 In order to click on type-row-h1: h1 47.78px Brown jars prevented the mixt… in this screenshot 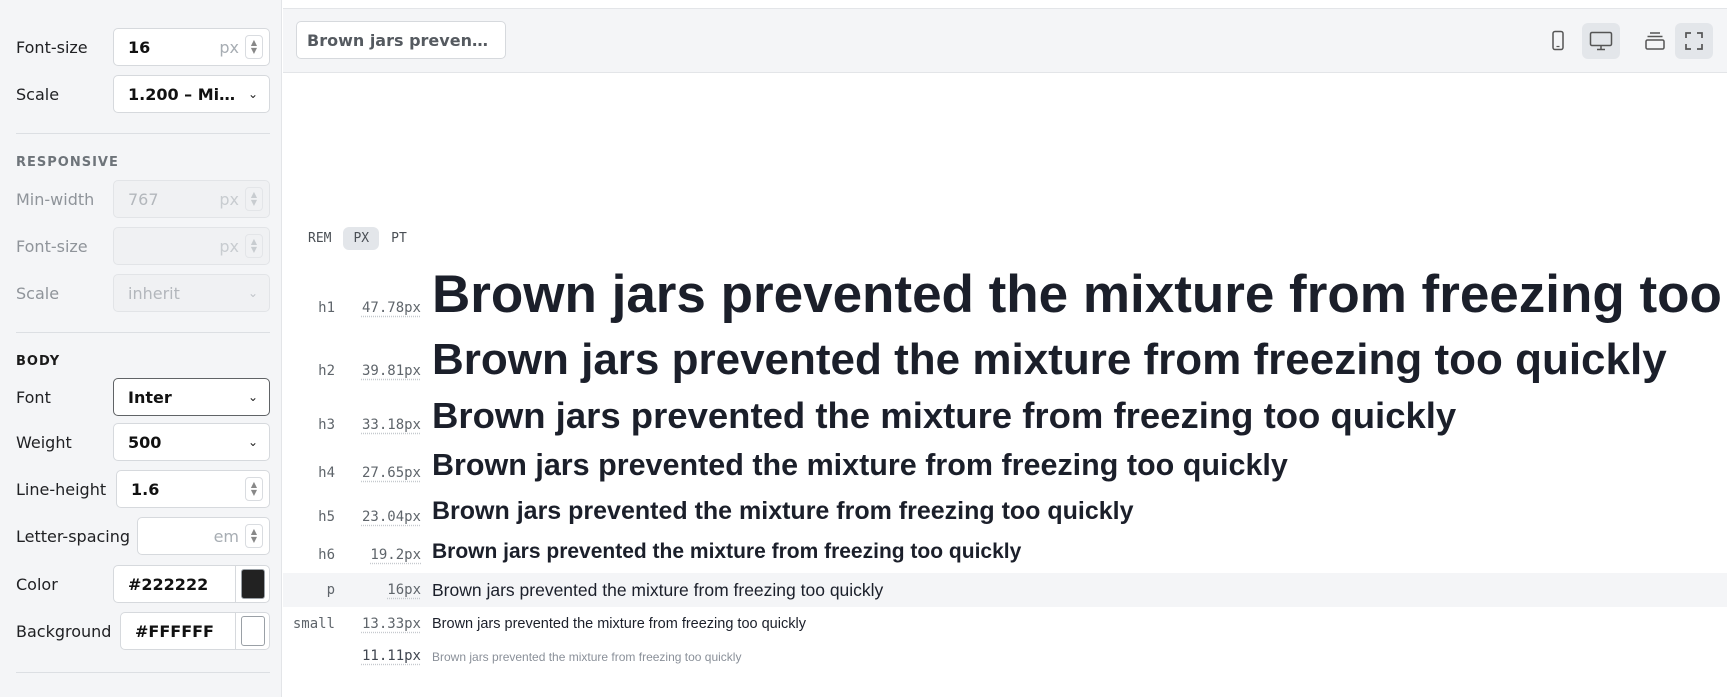, I will do `click(1005, 294)`.